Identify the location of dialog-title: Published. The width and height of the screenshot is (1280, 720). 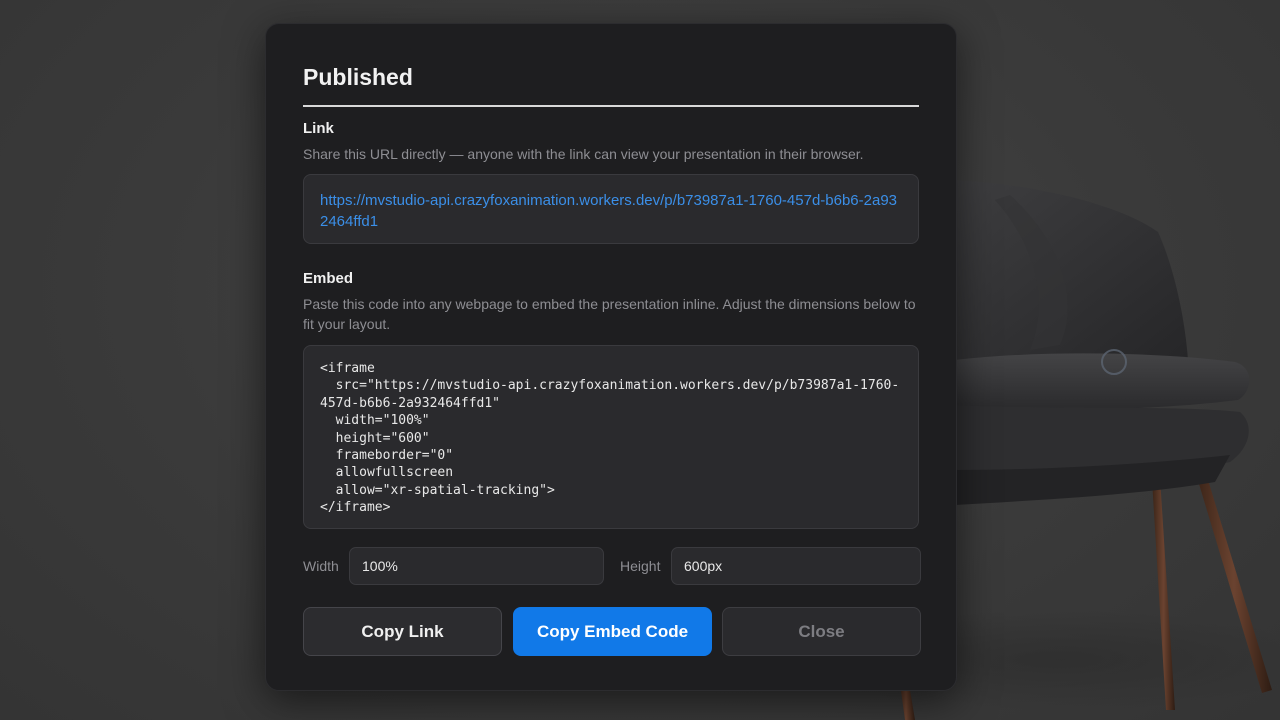
(358, 77).